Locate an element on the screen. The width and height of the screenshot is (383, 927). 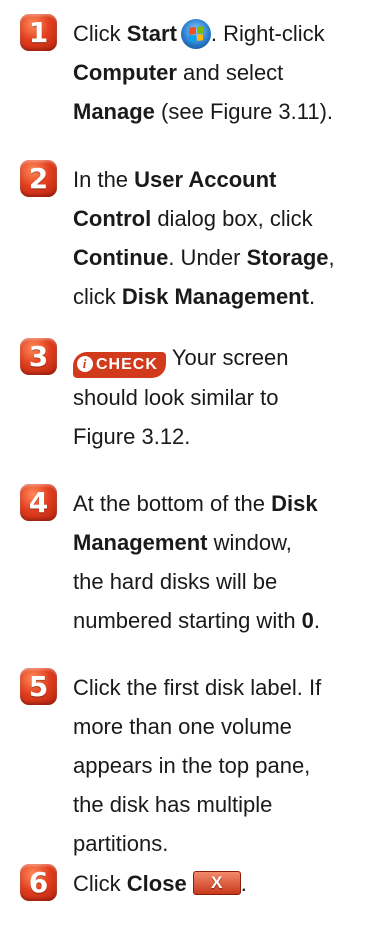
step-number-badge: 3 is located at coordinates (38, 356).